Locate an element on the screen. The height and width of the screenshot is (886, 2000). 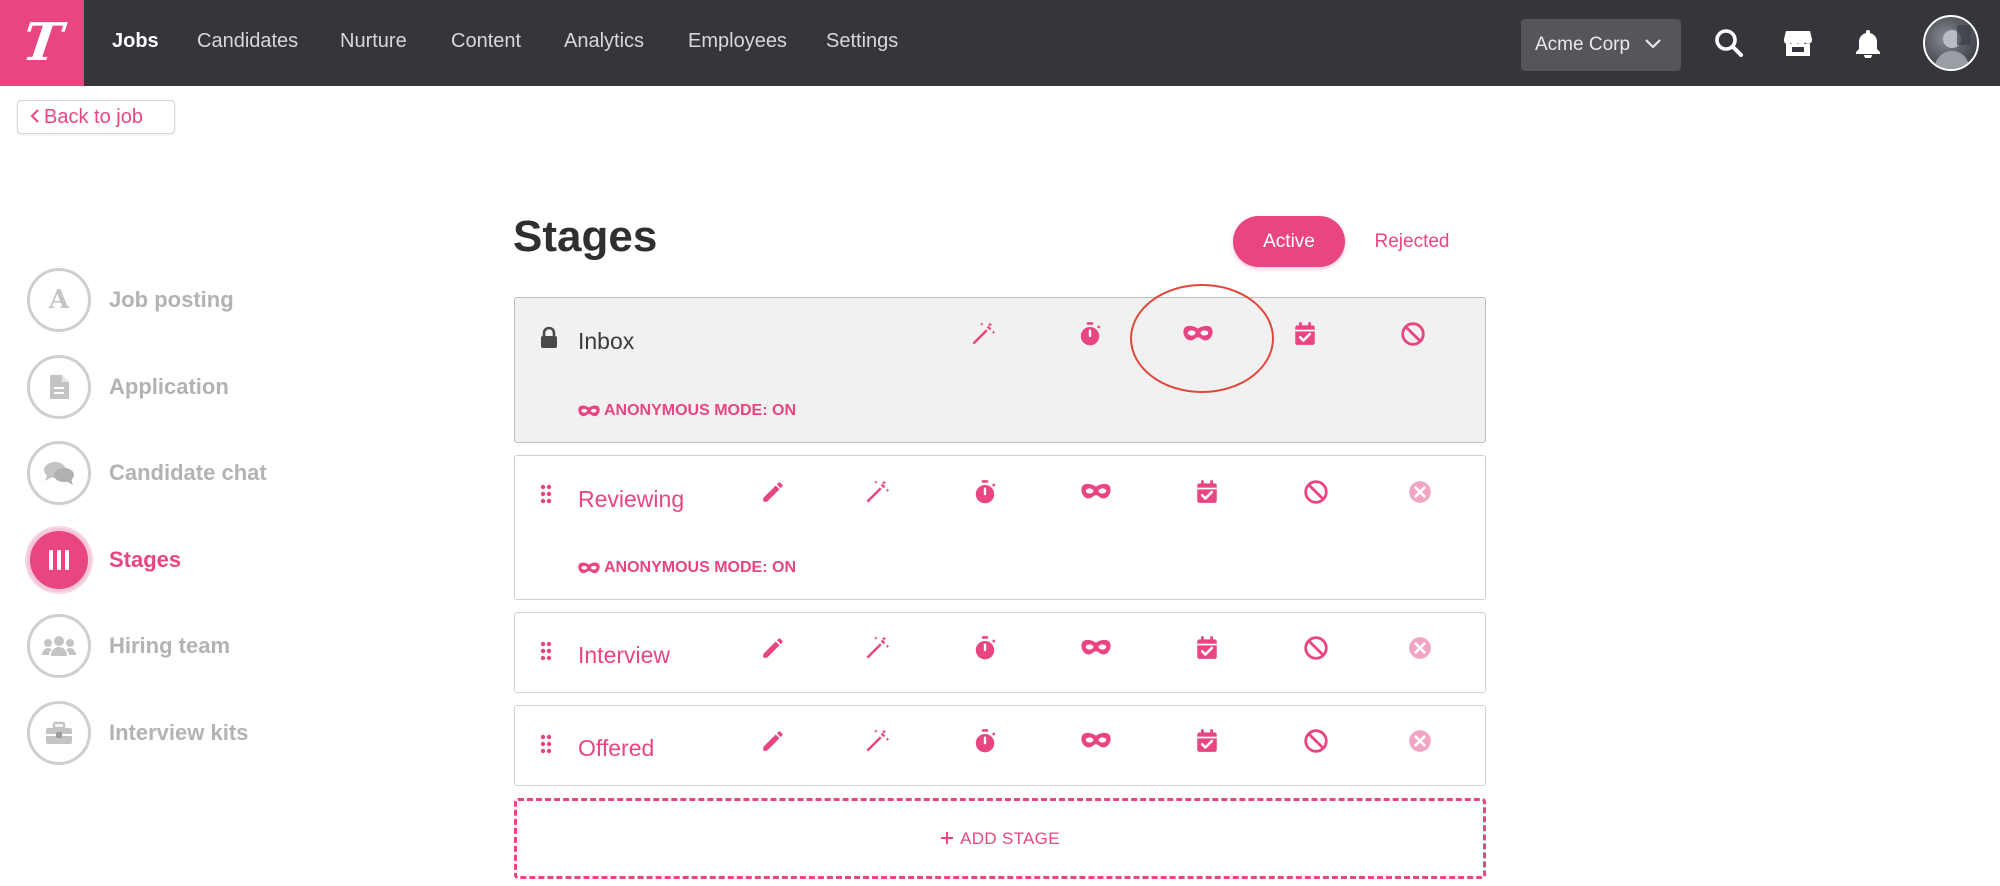
sidebar-item-label: Job posting is located at coordinates (171, 299).